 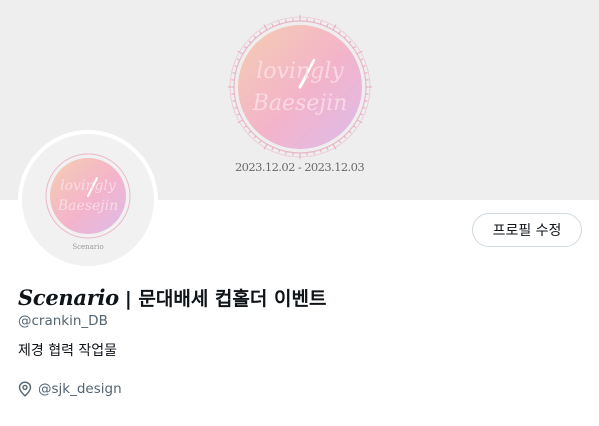 I want to click on profile-location: @sjk_design, so click(x=70, y=389).